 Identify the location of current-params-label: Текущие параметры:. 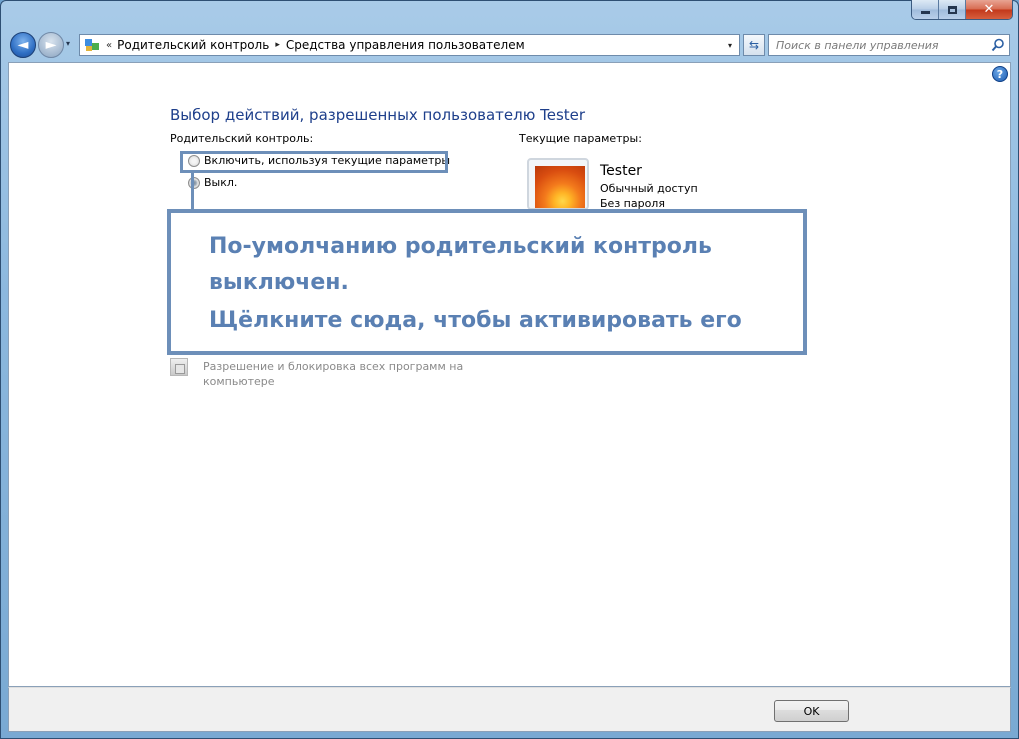
(580, 138).